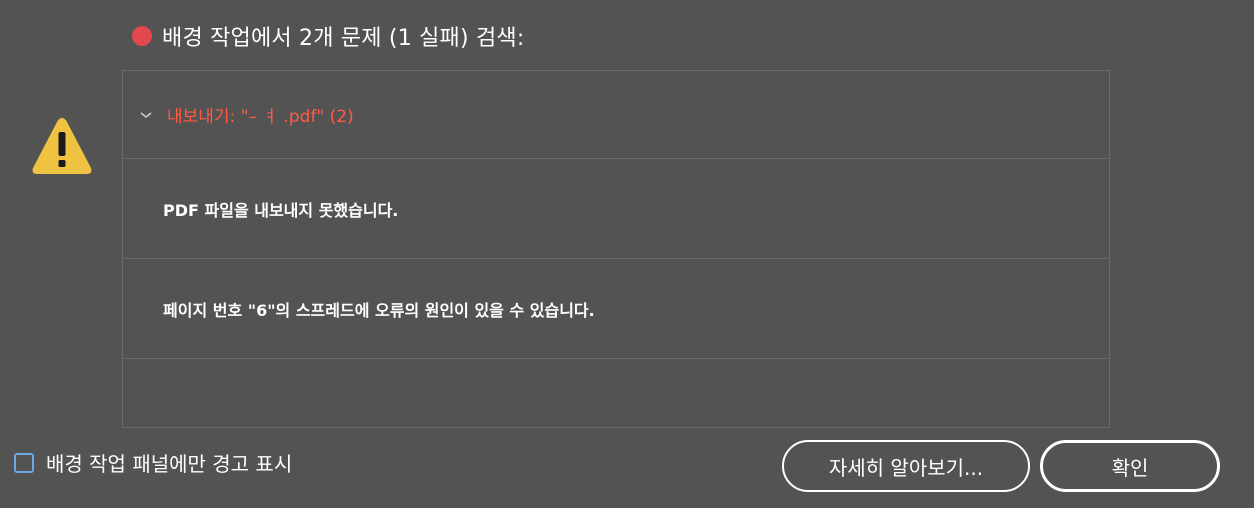 The height and width of the screenshot is (508, 1254). Describe the element at coordinates (616, 115) in the screenshot. I see `export-group-row: 내보내기: "– ㅕ .pdf" (2)` at that location.